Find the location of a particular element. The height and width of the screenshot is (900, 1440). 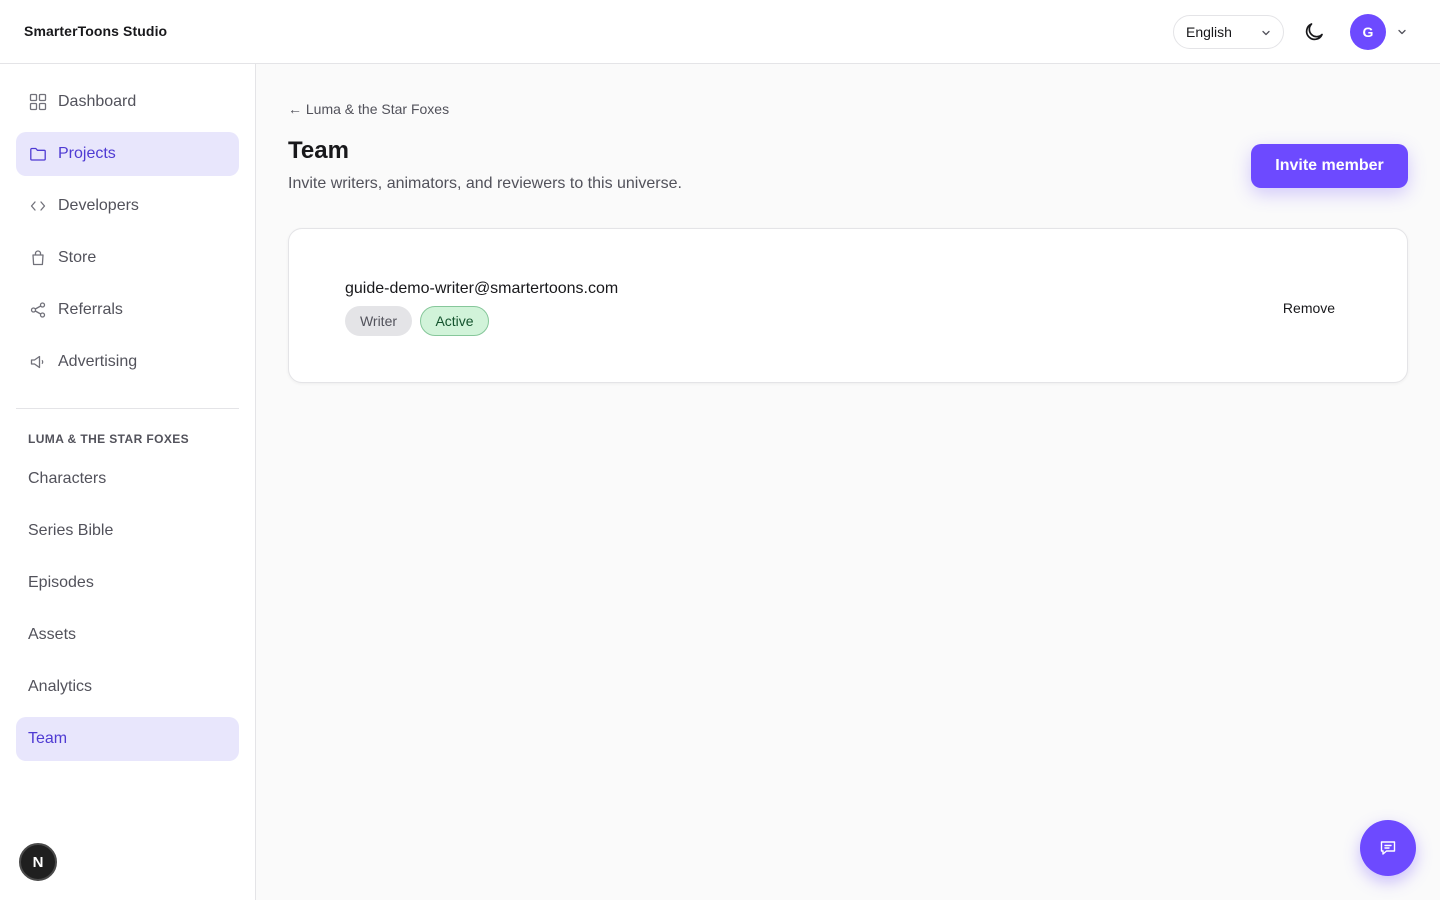

sidebar-item-developers: Developers is located at coordinates (127, 206).